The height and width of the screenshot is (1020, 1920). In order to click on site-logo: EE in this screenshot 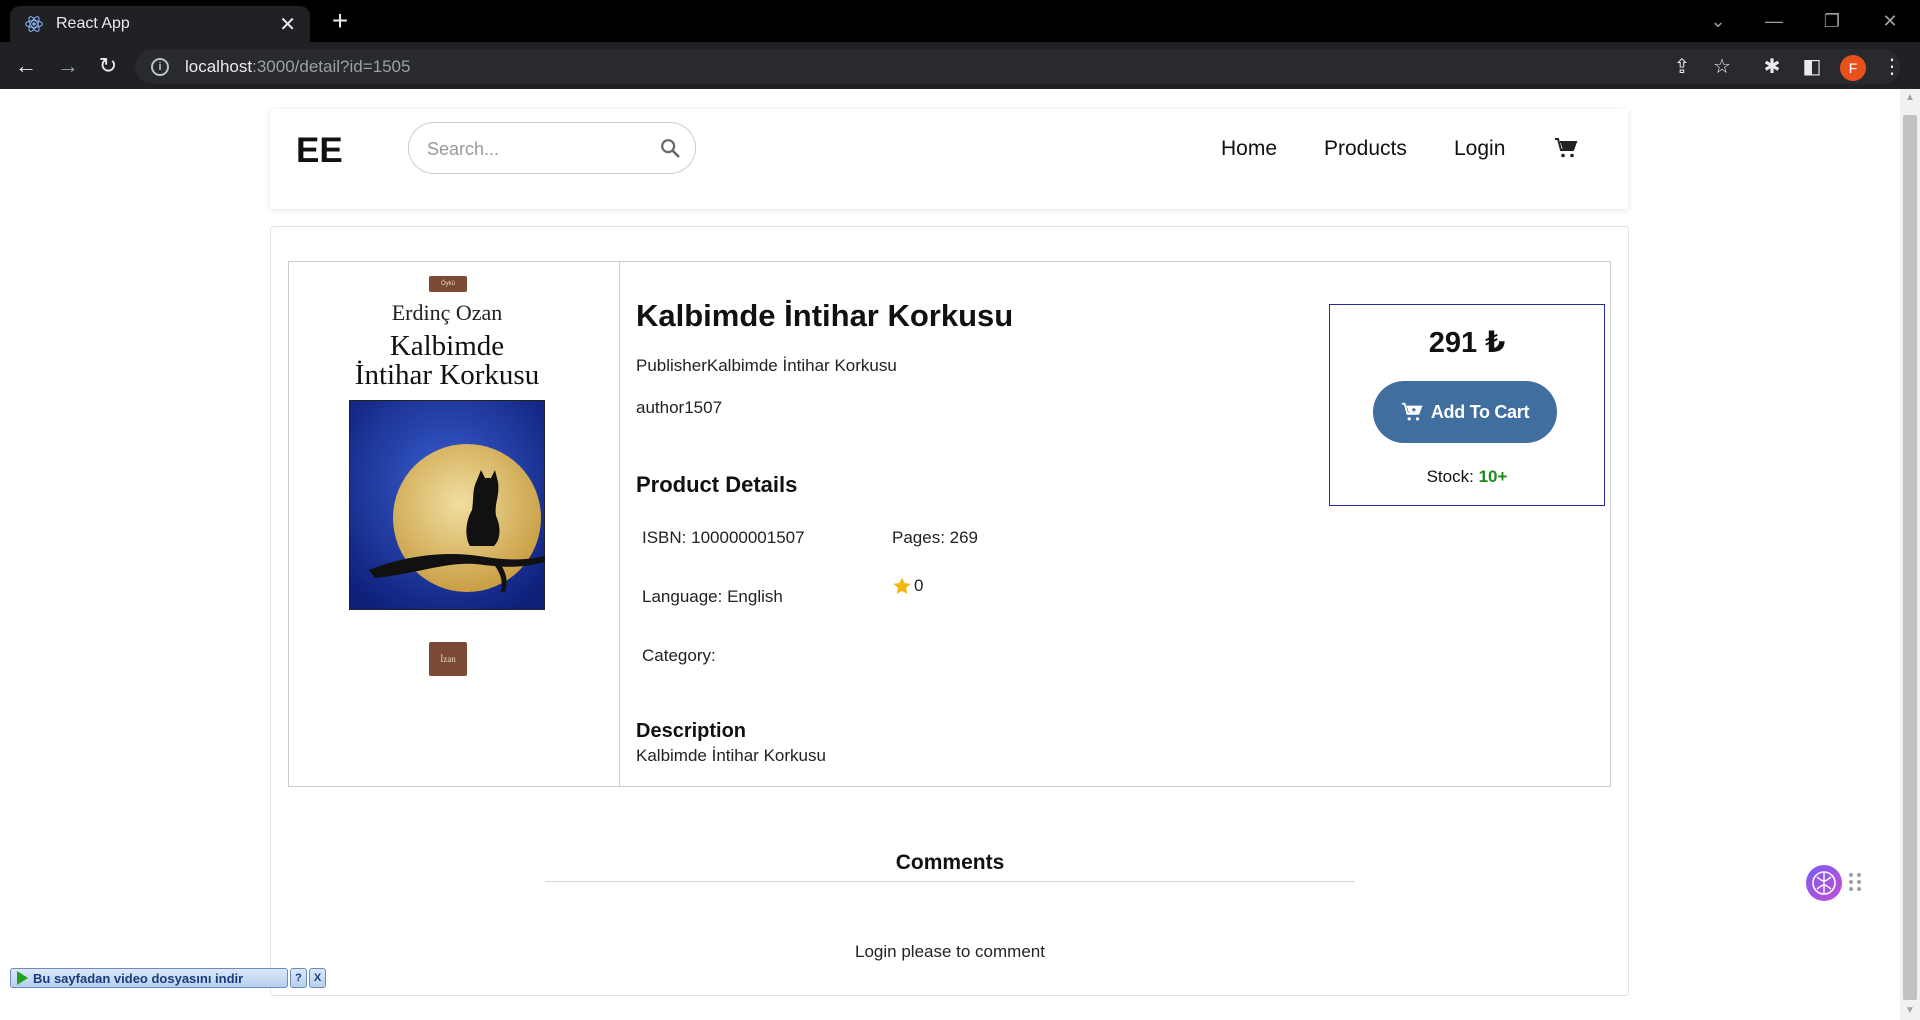, I will do `click(319, 151)`.